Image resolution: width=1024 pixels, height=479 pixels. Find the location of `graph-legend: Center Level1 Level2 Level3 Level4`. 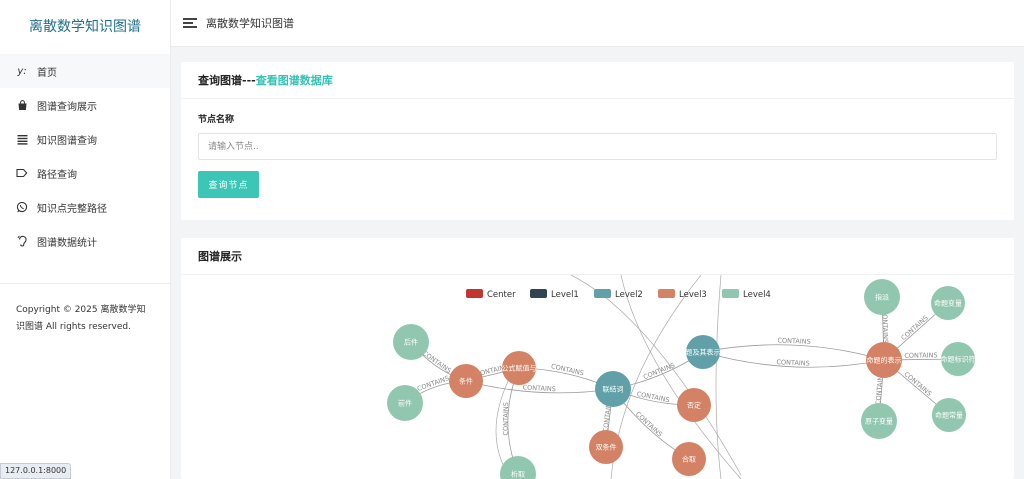

graph-legend: Center Level1 Level2 Level3 Level4 is located at coordinates (618, 294).